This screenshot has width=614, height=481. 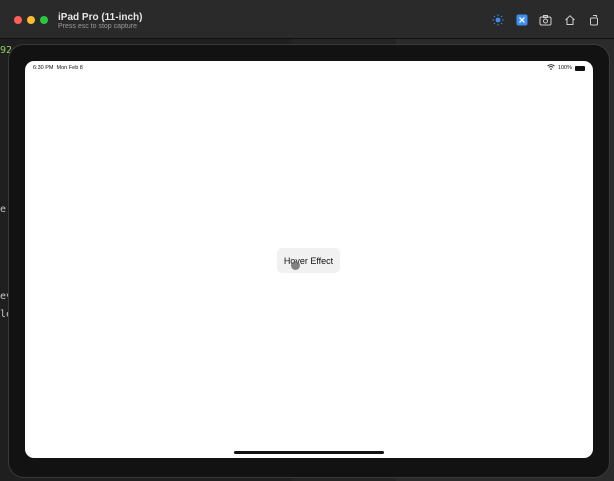 I want to click on status-date: Mon Feb 8, so click(x=69, y=68).